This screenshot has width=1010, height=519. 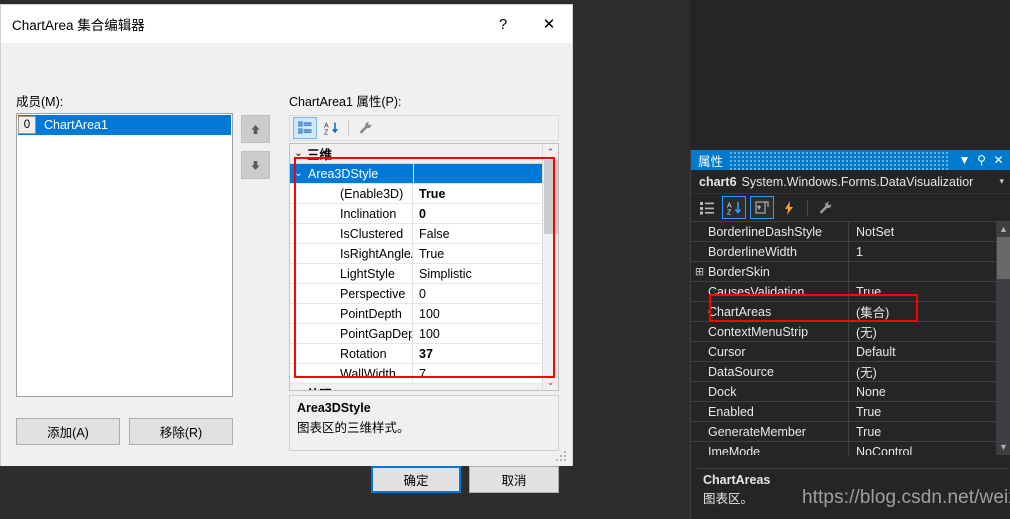 I want to click on property-row-isrightangleaxes: IsRightAngleA True, so click(x=424, y=254).